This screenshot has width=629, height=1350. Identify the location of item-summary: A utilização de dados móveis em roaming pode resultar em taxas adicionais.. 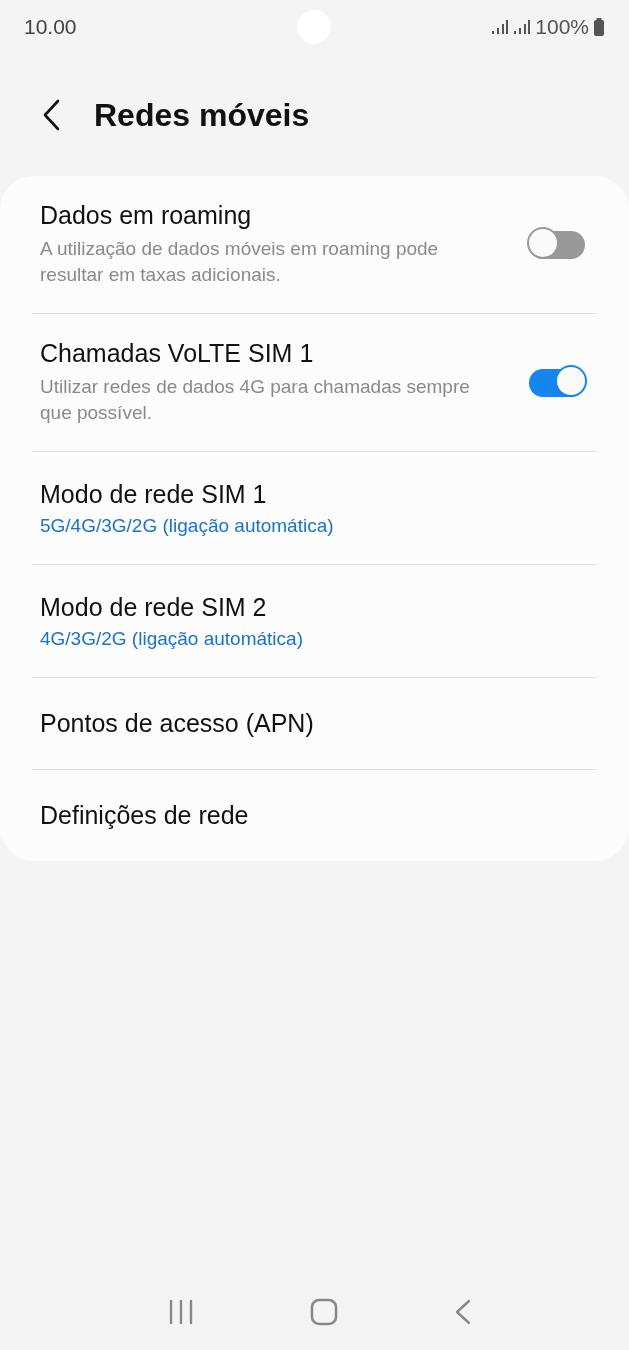
(240, 262).